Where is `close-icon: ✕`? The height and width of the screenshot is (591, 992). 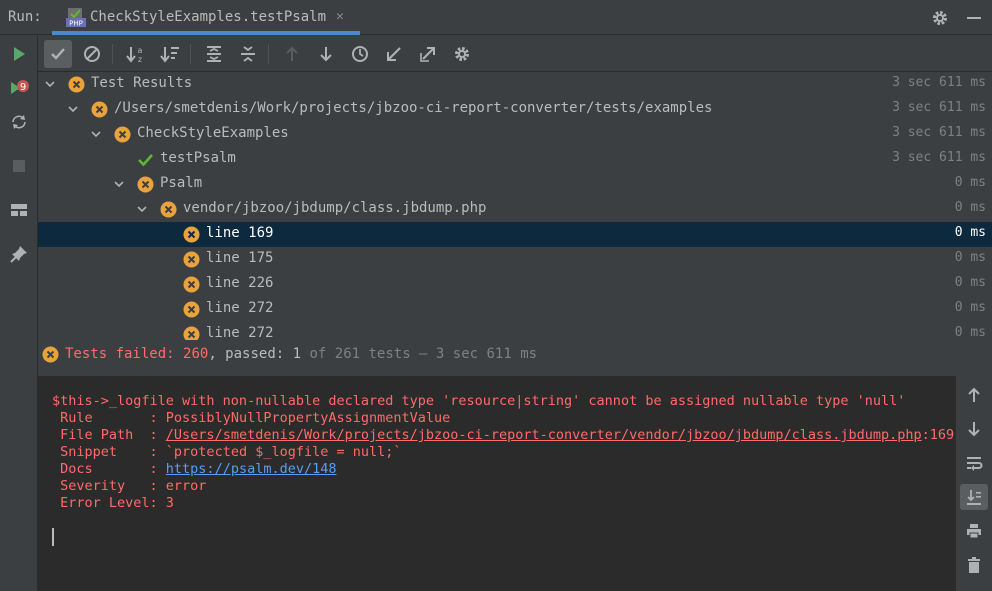
close-icon: ✕ is located at coordinates (340, 16).